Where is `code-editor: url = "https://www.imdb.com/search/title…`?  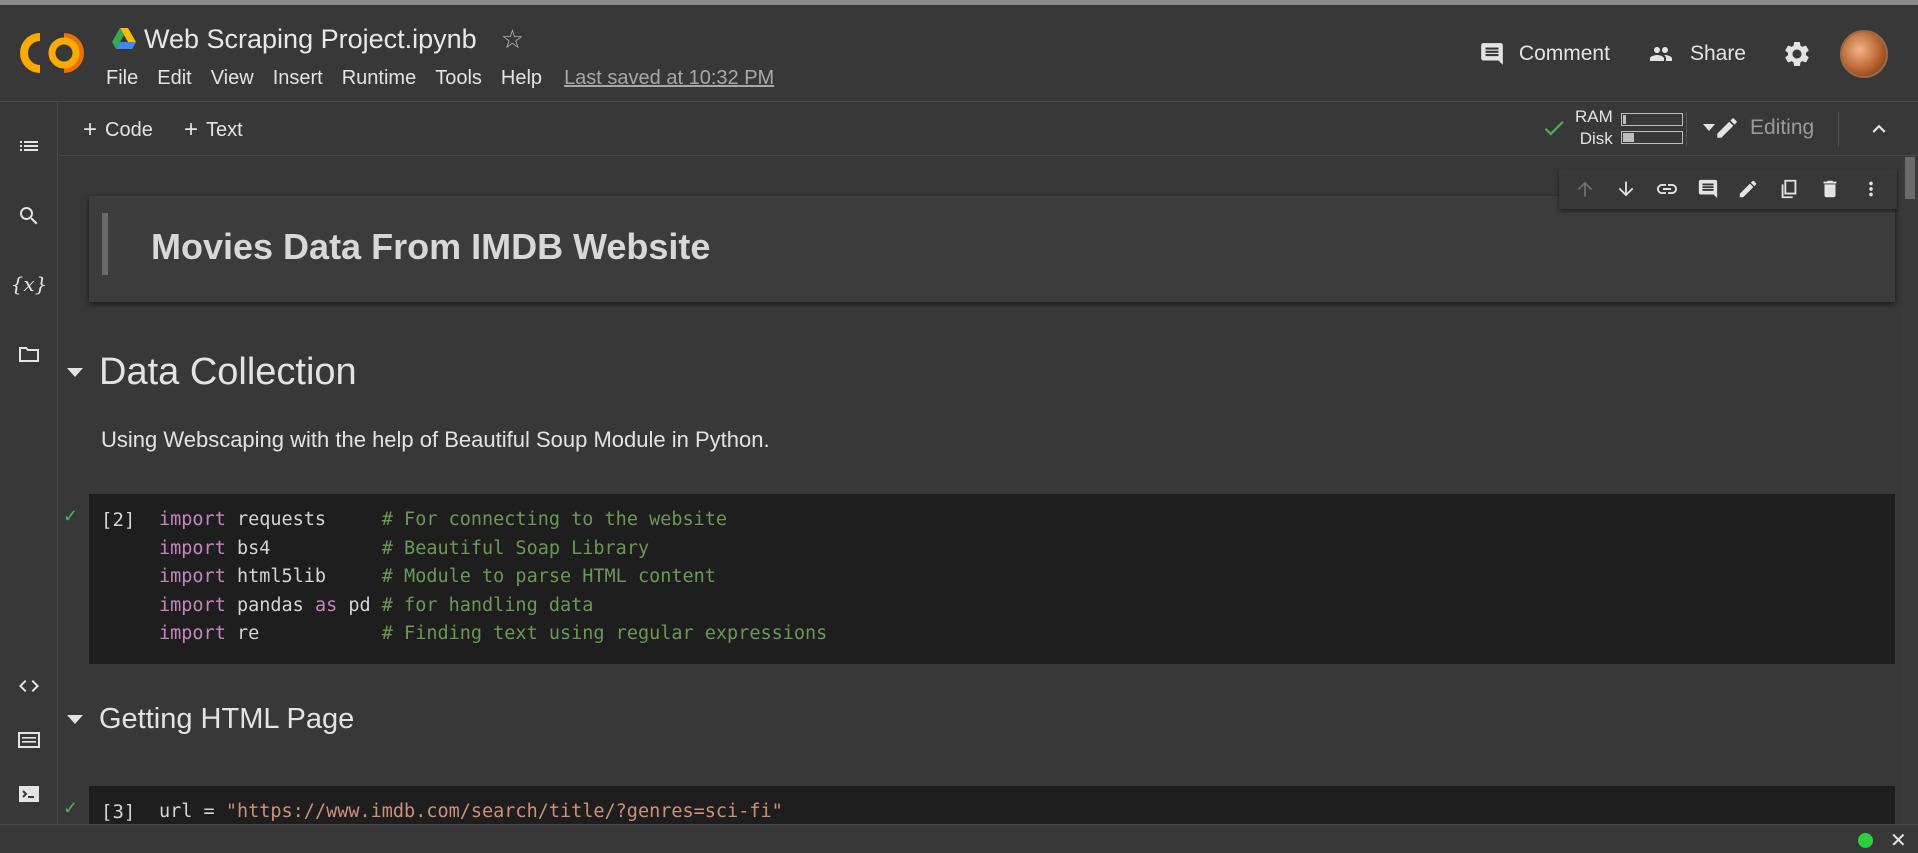
code-editor: url = "https://www.imdb.com/search/title… is located at coordinates (471, 811).